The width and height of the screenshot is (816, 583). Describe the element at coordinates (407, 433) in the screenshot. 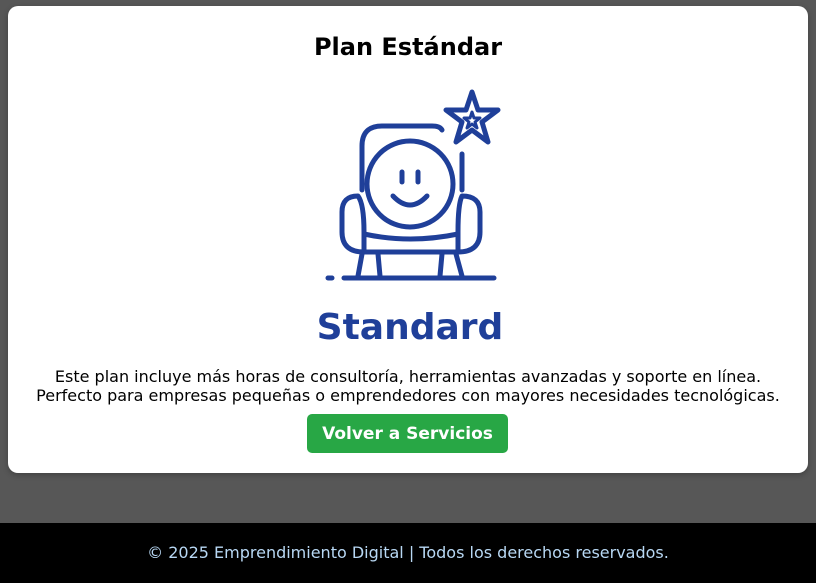

I see `back-to-services-button: Volver a Servicios` at that location.